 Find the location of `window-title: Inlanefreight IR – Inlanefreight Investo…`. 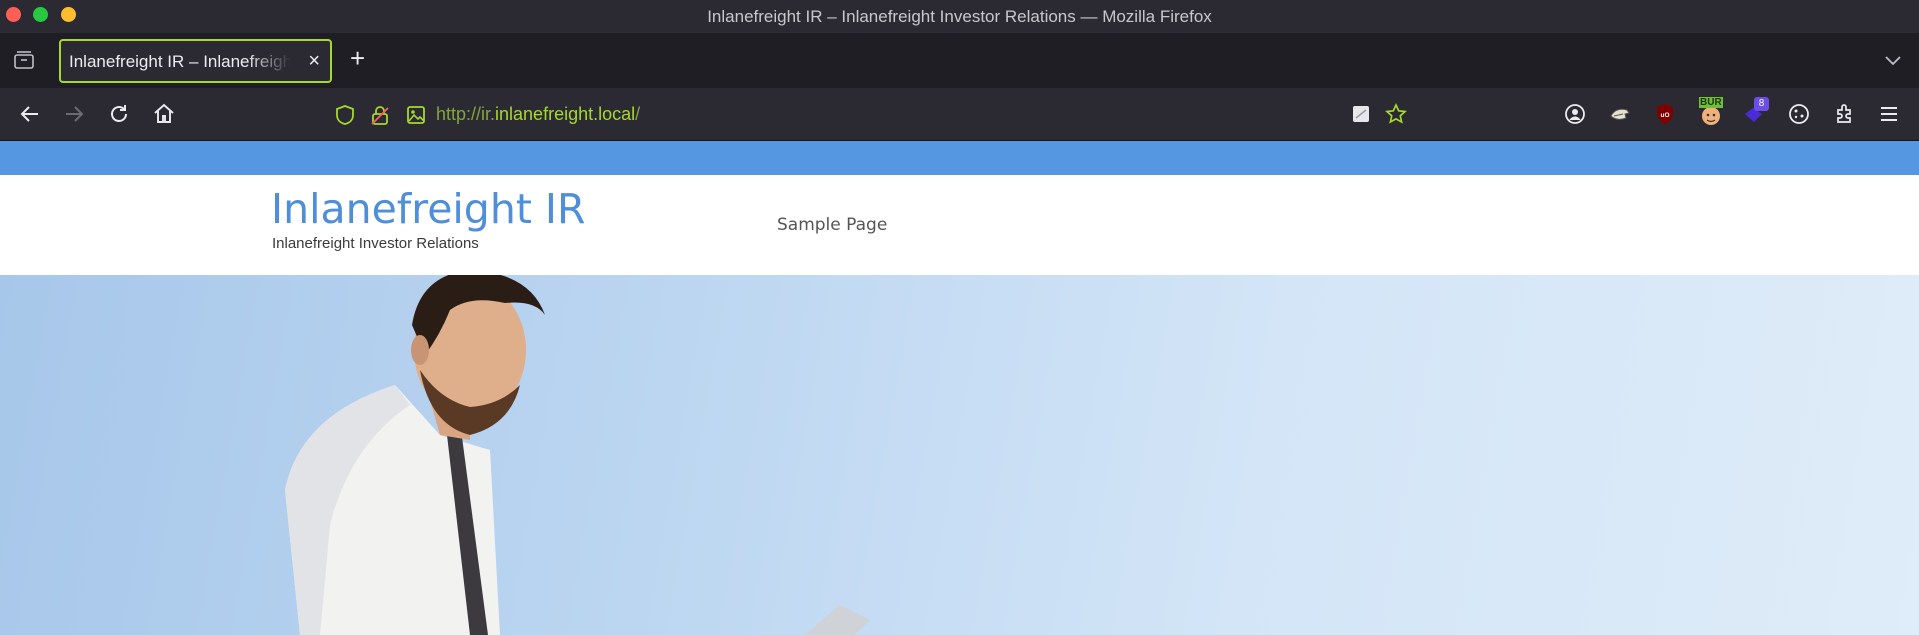

window-title: Inlanefreight IR – Inlanefreight Investo… is located at coordinates (959, 16).